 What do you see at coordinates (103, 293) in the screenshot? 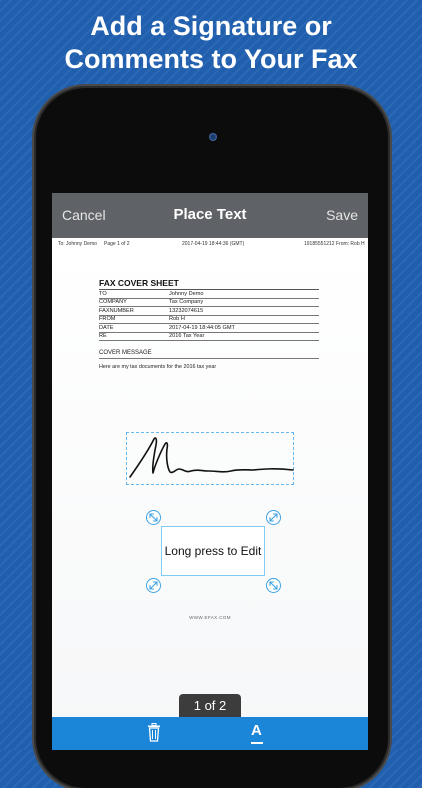
I see `row-label: TO` at bounding box center [103, 293].